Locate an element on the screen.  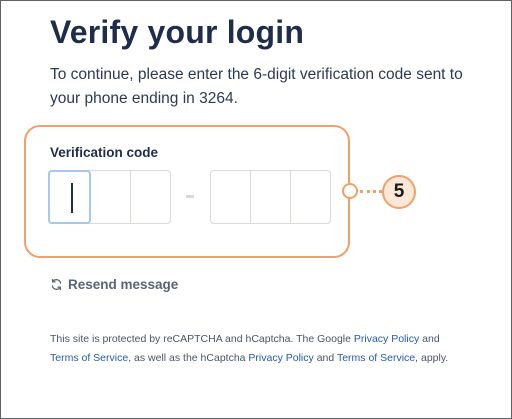
legal-text-5: , apply. is located at coordinates (432, 357).